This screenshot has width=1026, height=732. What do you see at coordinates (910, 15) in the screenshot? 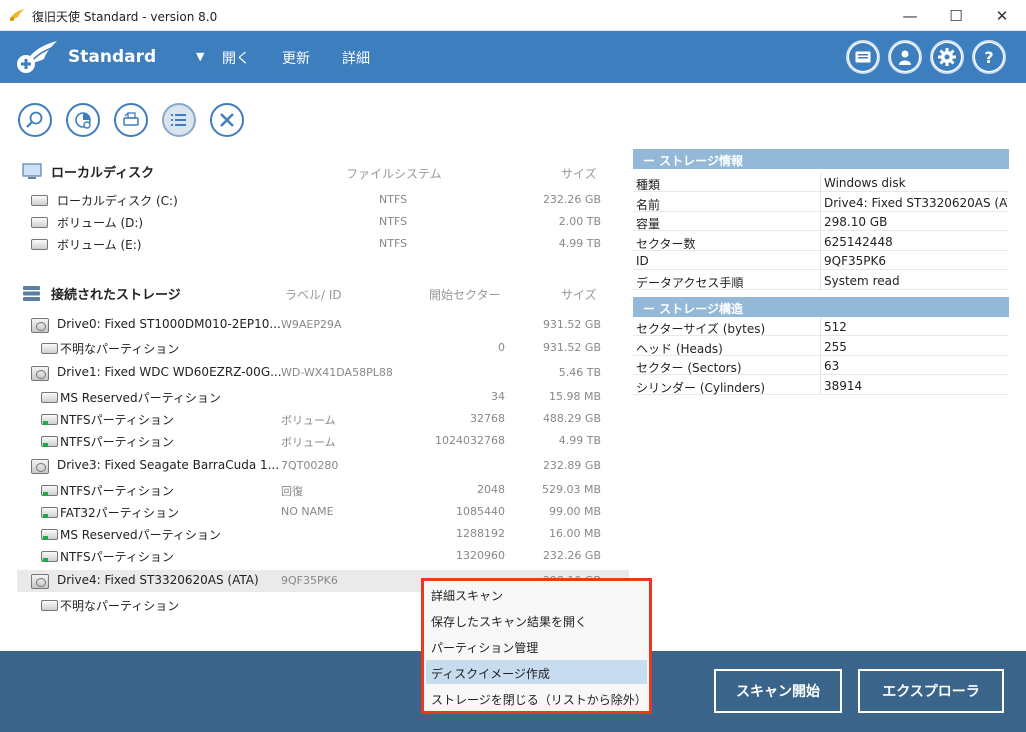
I see `minimize-button: —` at bounding box center [910, 15].